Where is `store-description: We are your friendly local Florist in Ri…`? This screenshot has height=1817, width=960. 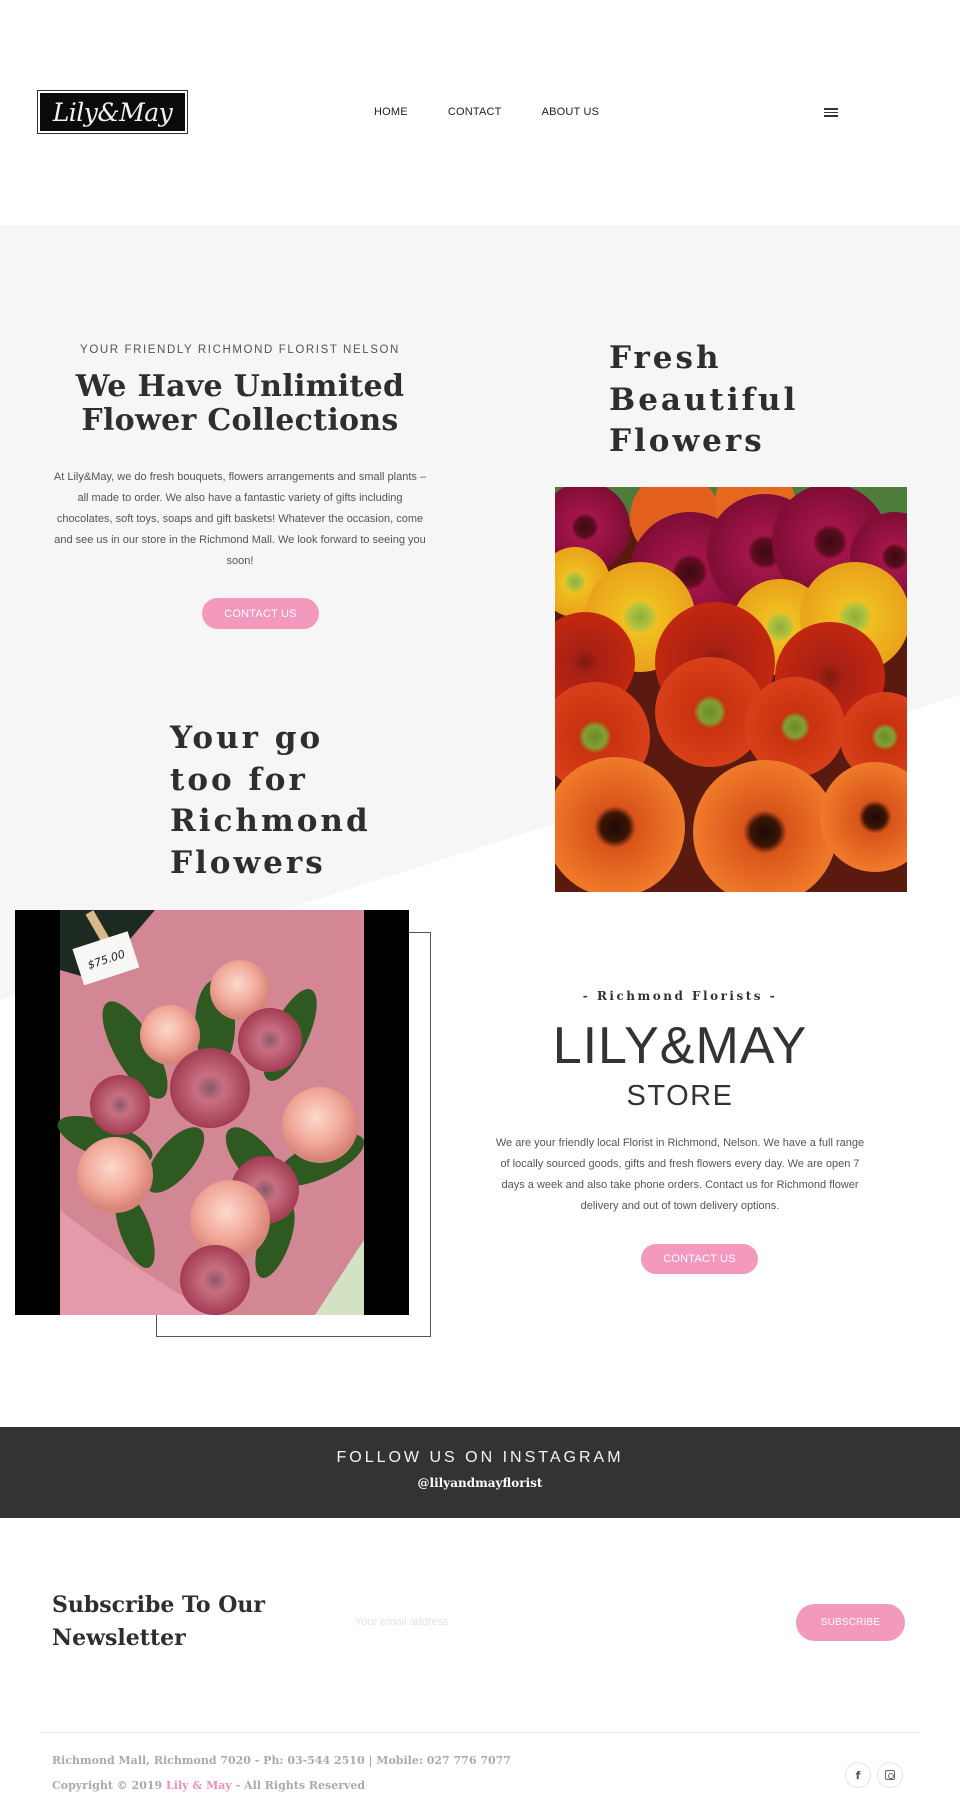
store-description: We are your friendly local Florist in Ri… is located at coordinates (680, 1174).